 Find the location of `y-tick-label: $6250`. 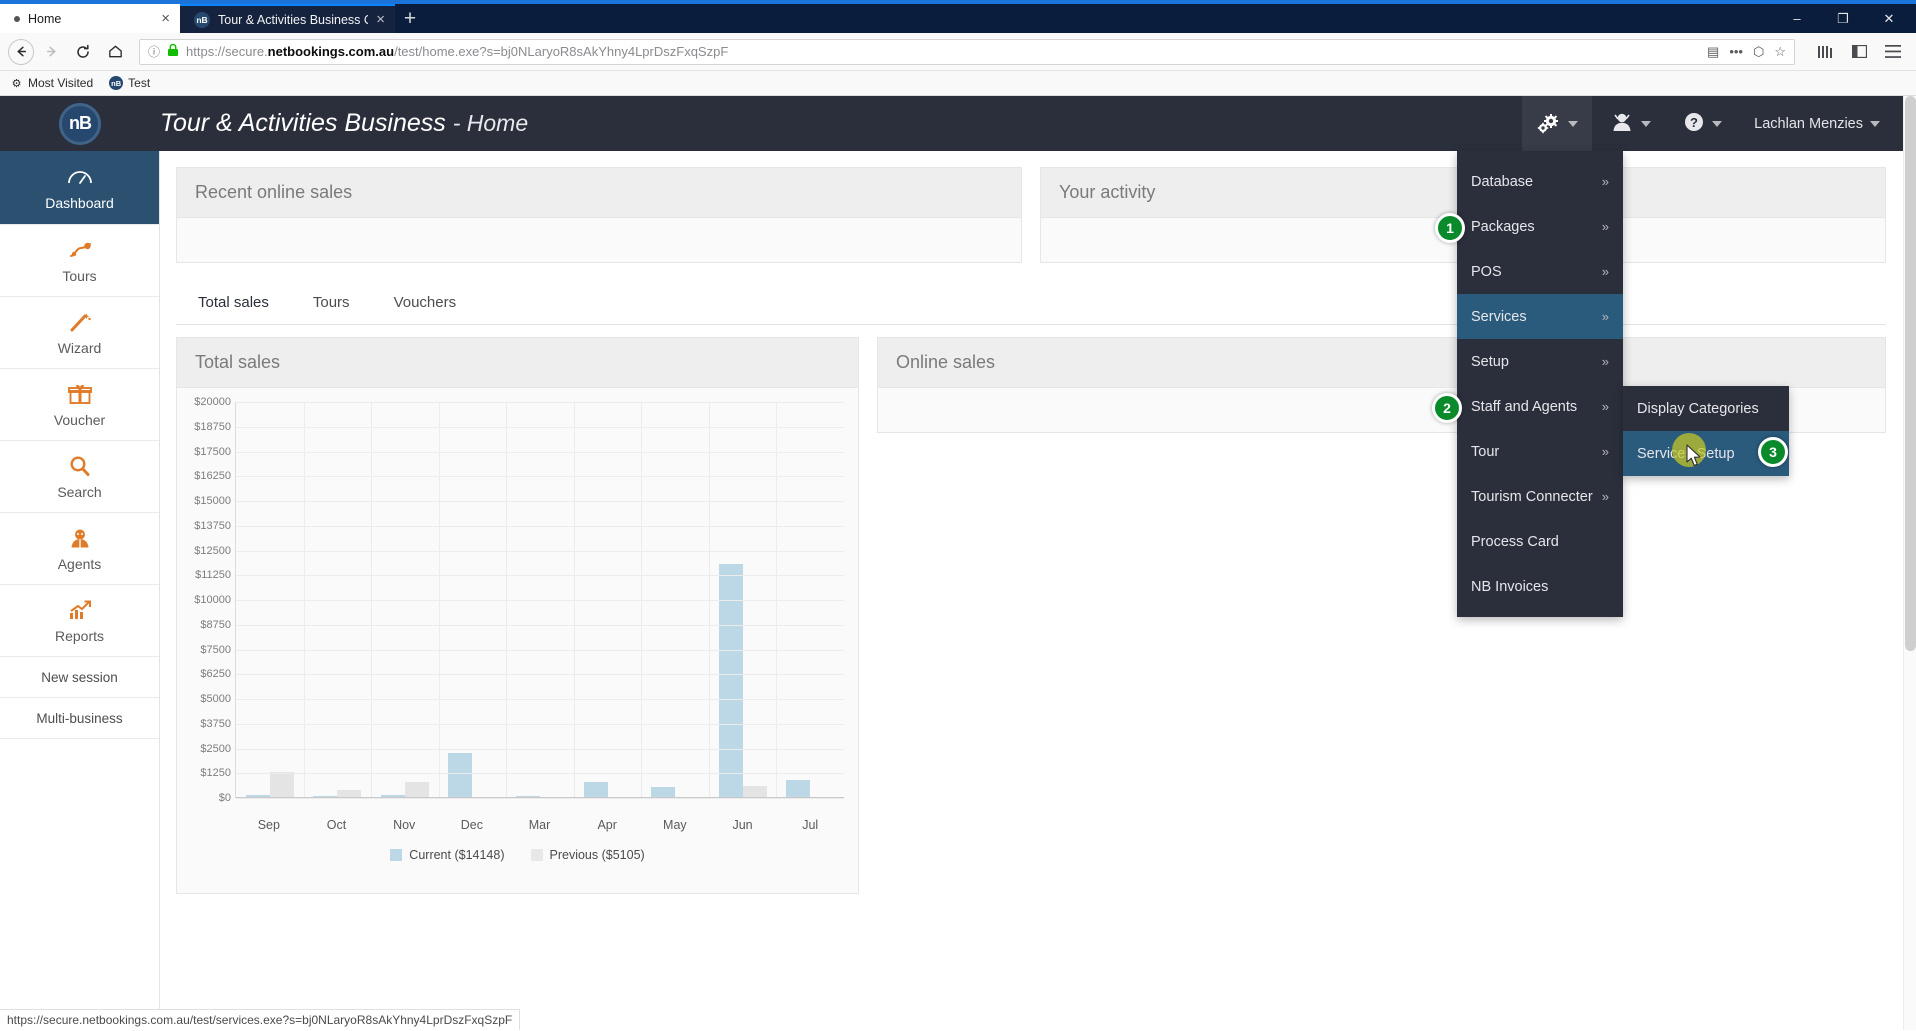

y-tick-label: $6250 is located at coordinates (215, 674).